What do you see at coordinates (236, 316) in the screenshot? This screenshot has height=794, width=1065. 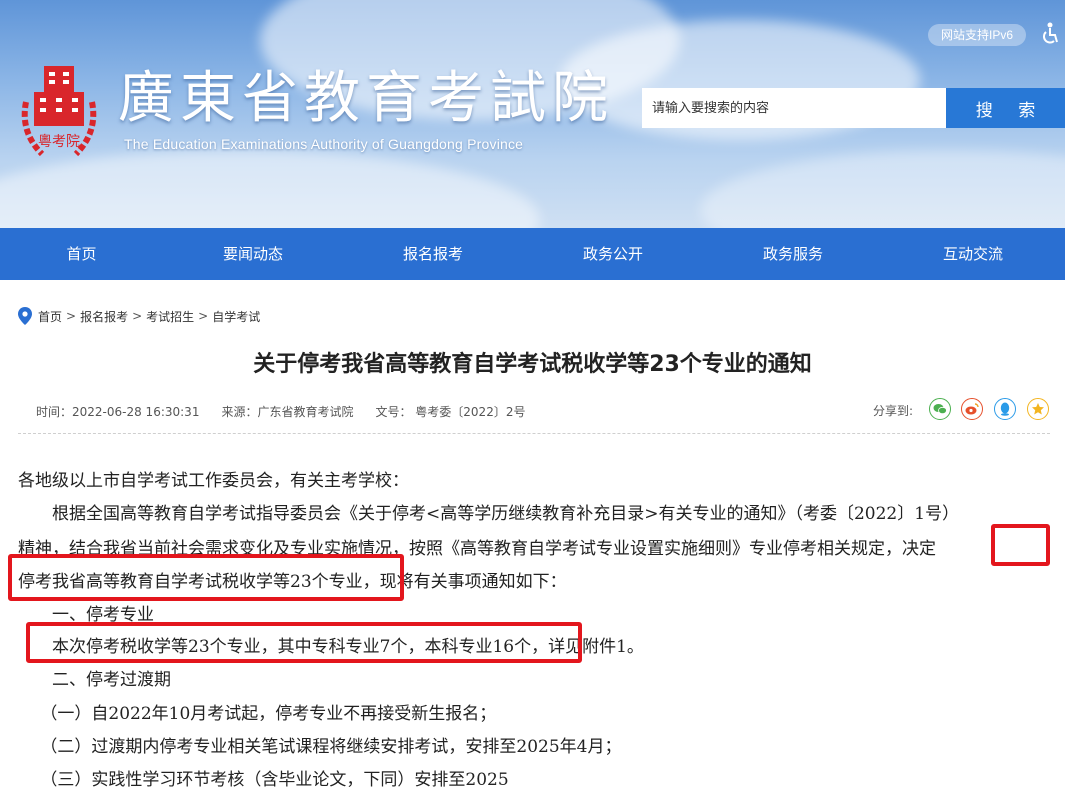 I see `breadcrumb-self-study-exam: 自学考试` at bounding box center [236, 316].